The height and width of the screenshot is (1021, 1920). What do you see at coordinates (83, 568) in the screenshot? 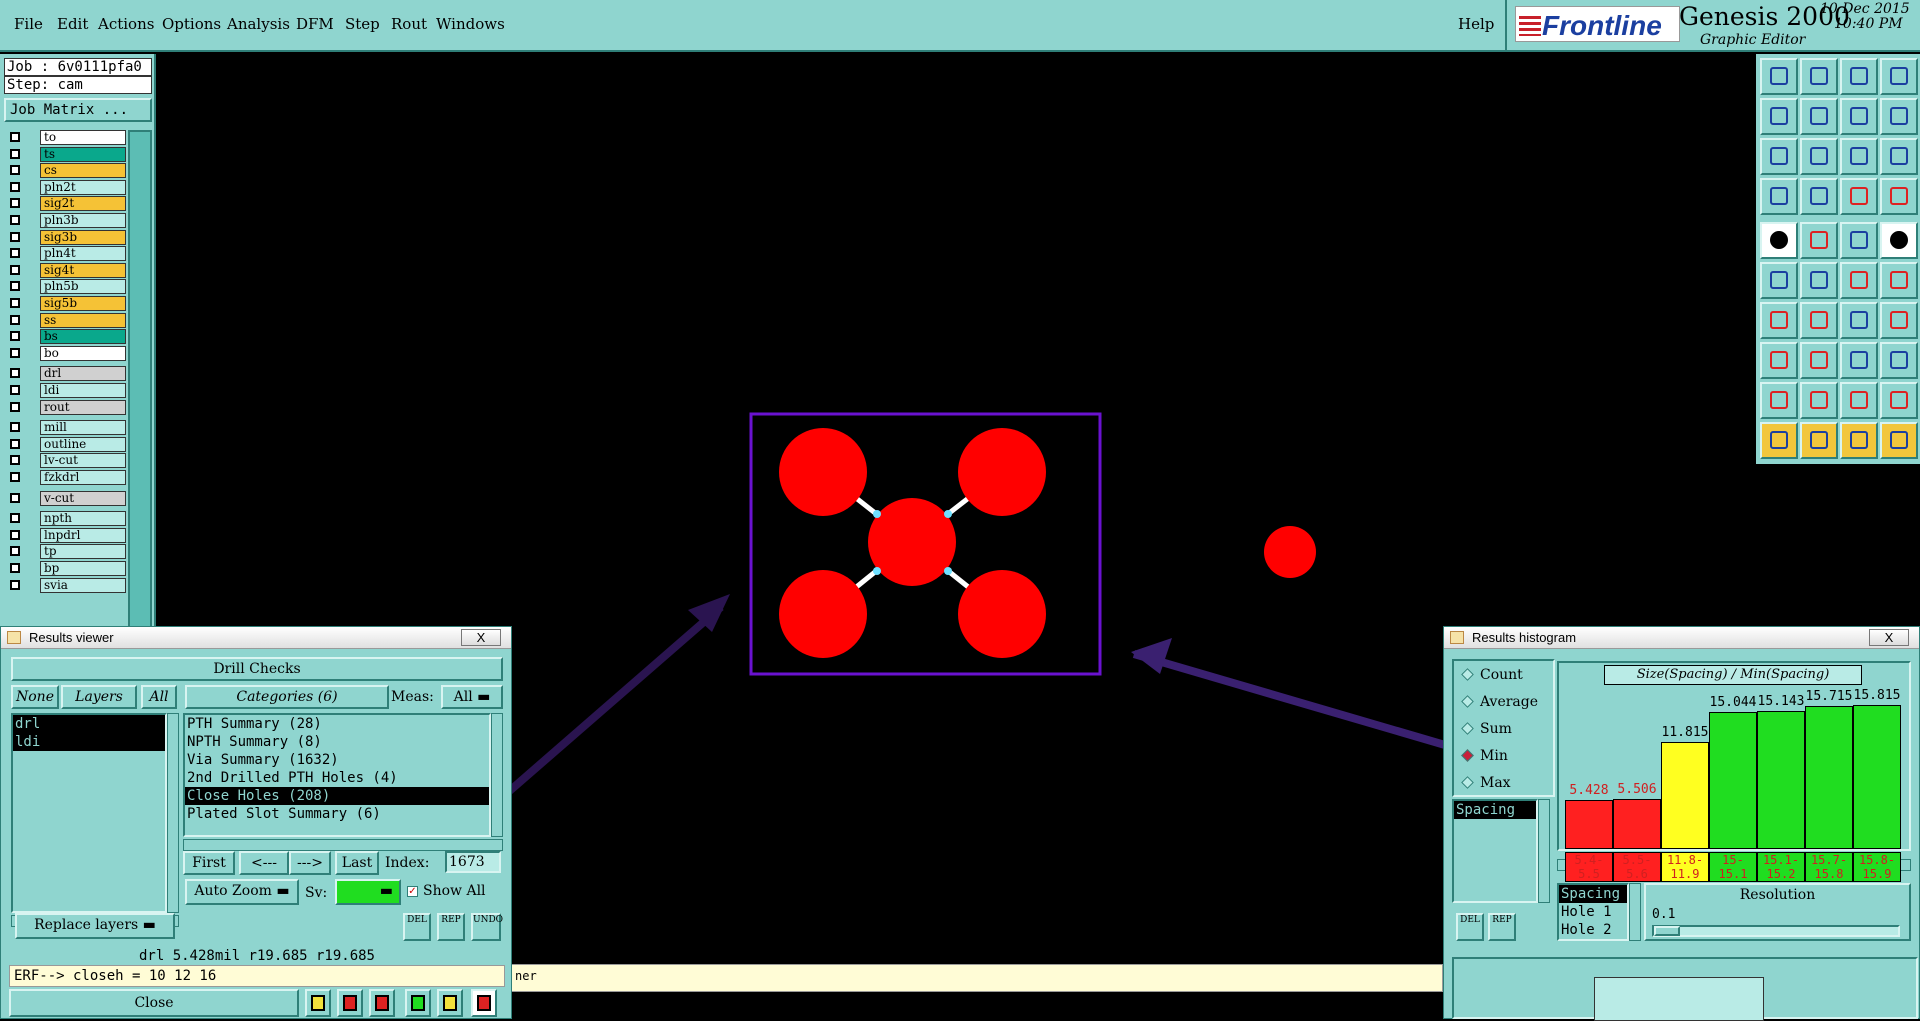
I see `layer-name: bp` at bounding box center [83, 568].